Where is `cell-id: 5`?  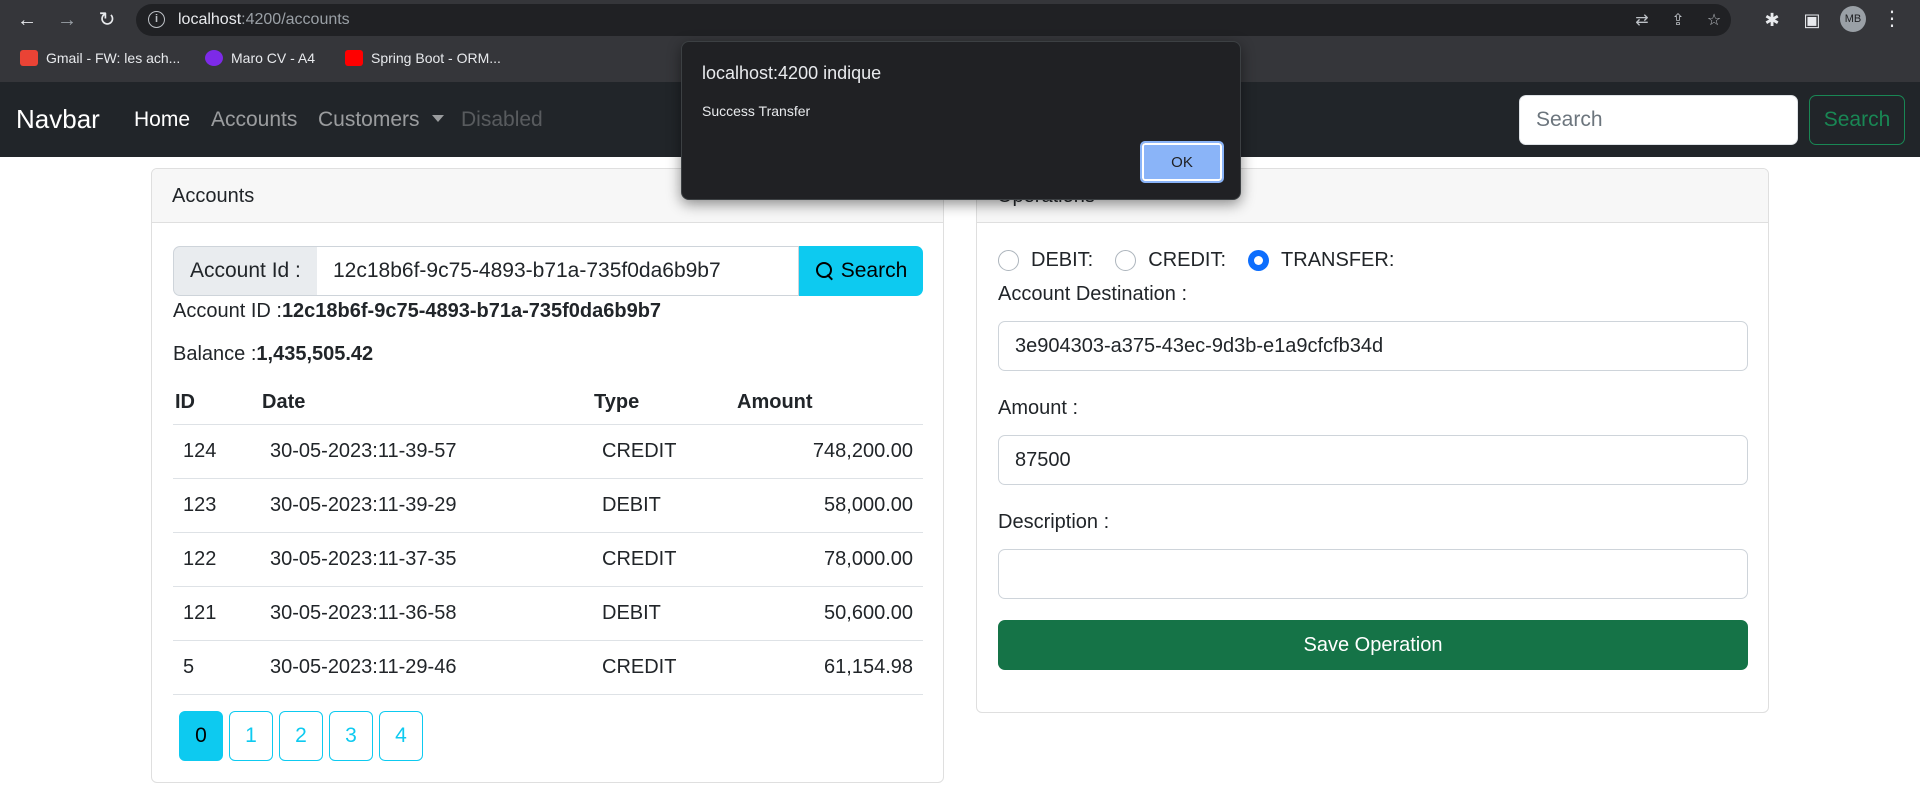
cell-id: 5 is located at coordinates (216, 667).